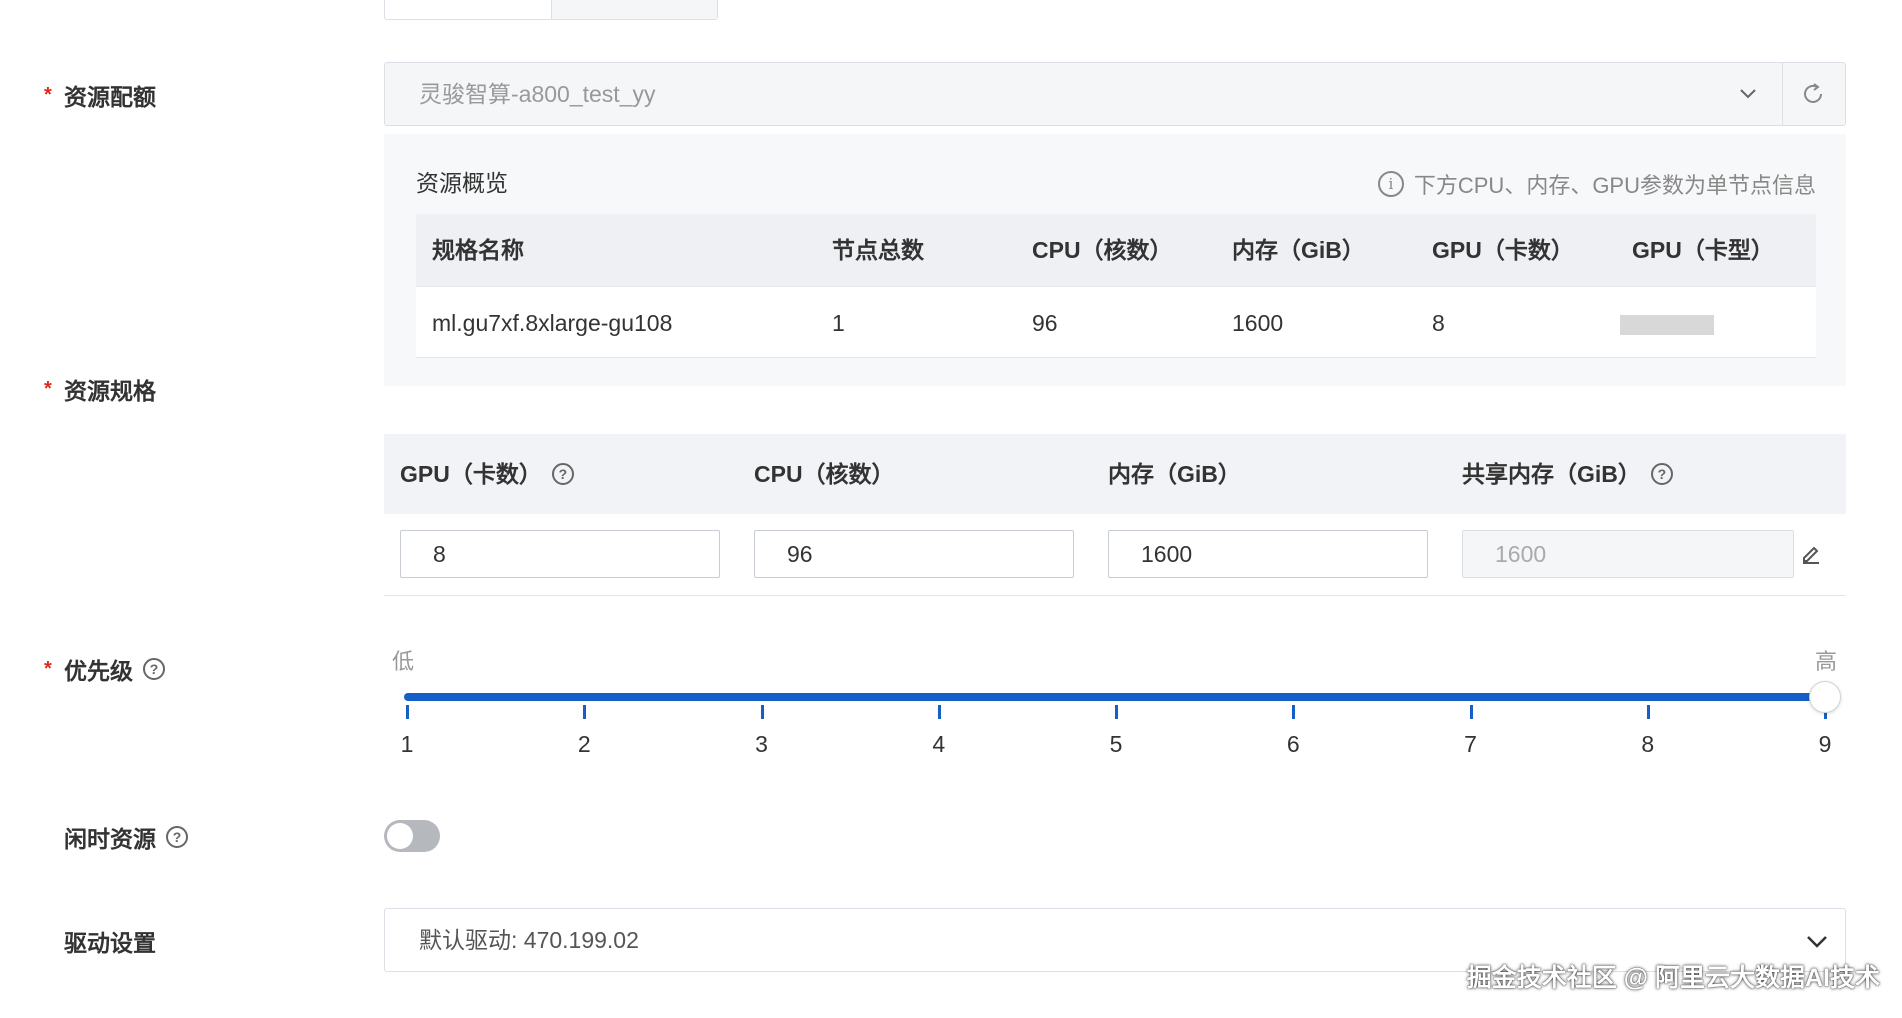  Describe the element at coordinates (552, 323) in the screenshot. I see `cell-spec-name: ml.gu7xf.8xlarge-gu108` at that location.